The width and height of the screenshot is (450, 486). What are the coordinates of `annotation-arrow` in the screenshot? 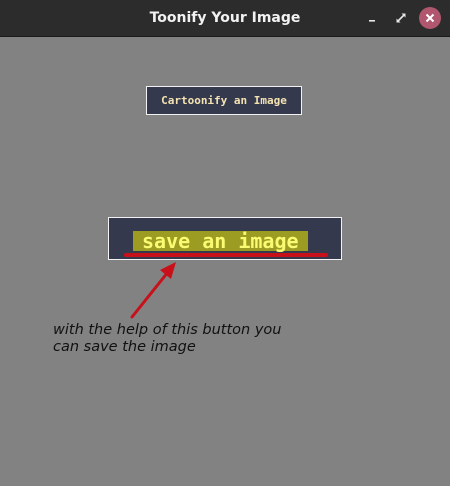 It's located at (153, 290).